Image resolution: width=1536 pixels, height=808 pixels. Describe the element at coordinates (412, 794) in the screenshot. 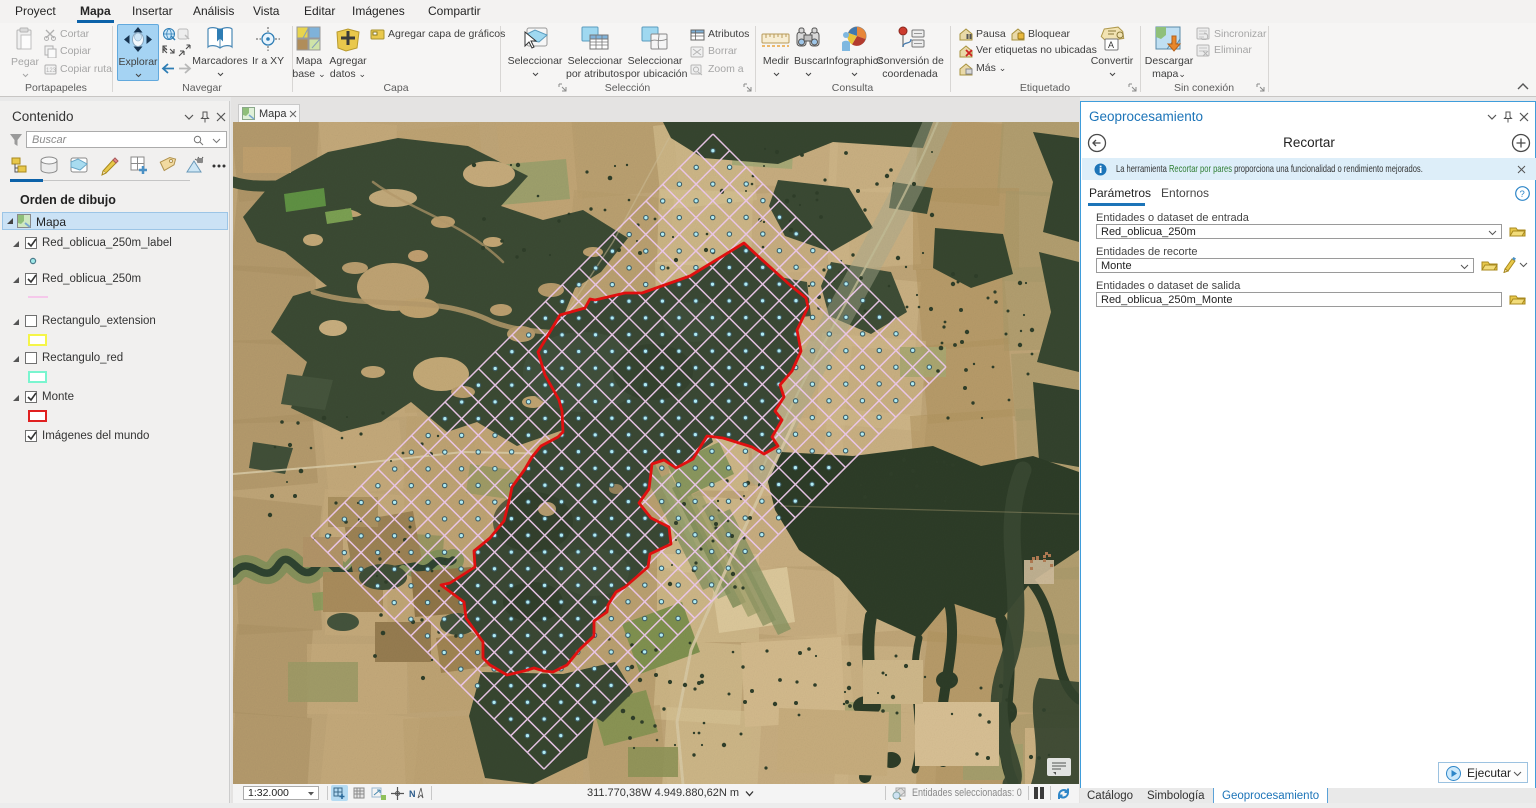

I see `svg-text: N` at that location.